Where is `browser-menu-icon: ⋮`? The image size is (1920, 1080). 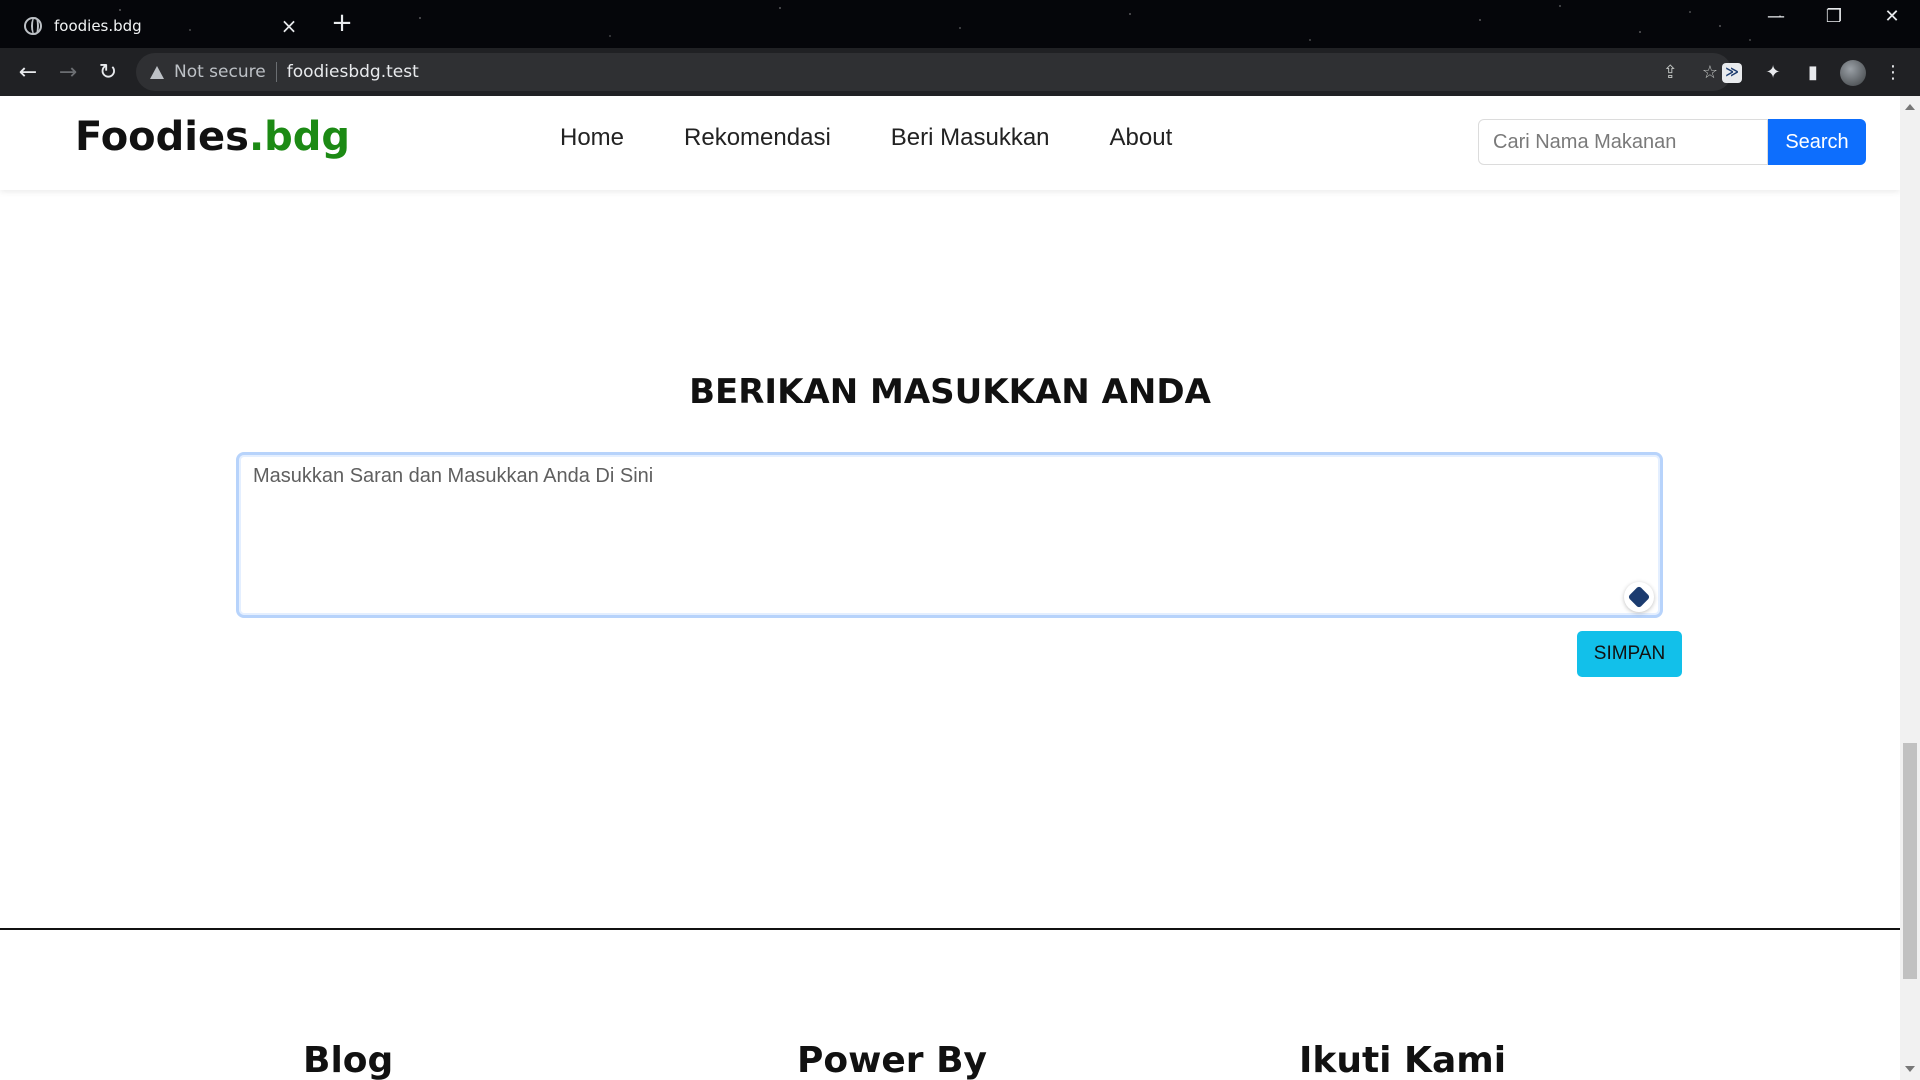 browser-menu-icon: ⋮ is located at coordinates (1893, 73).